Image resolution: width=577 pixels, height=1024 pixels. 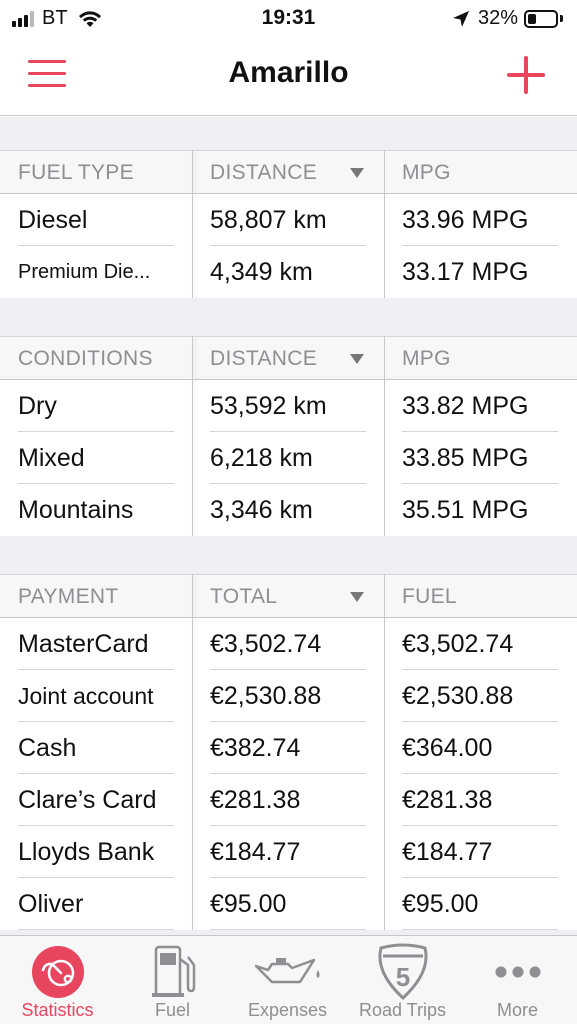 I want to click on row-fuel: €2,530.88, so click(x=458, y=696).